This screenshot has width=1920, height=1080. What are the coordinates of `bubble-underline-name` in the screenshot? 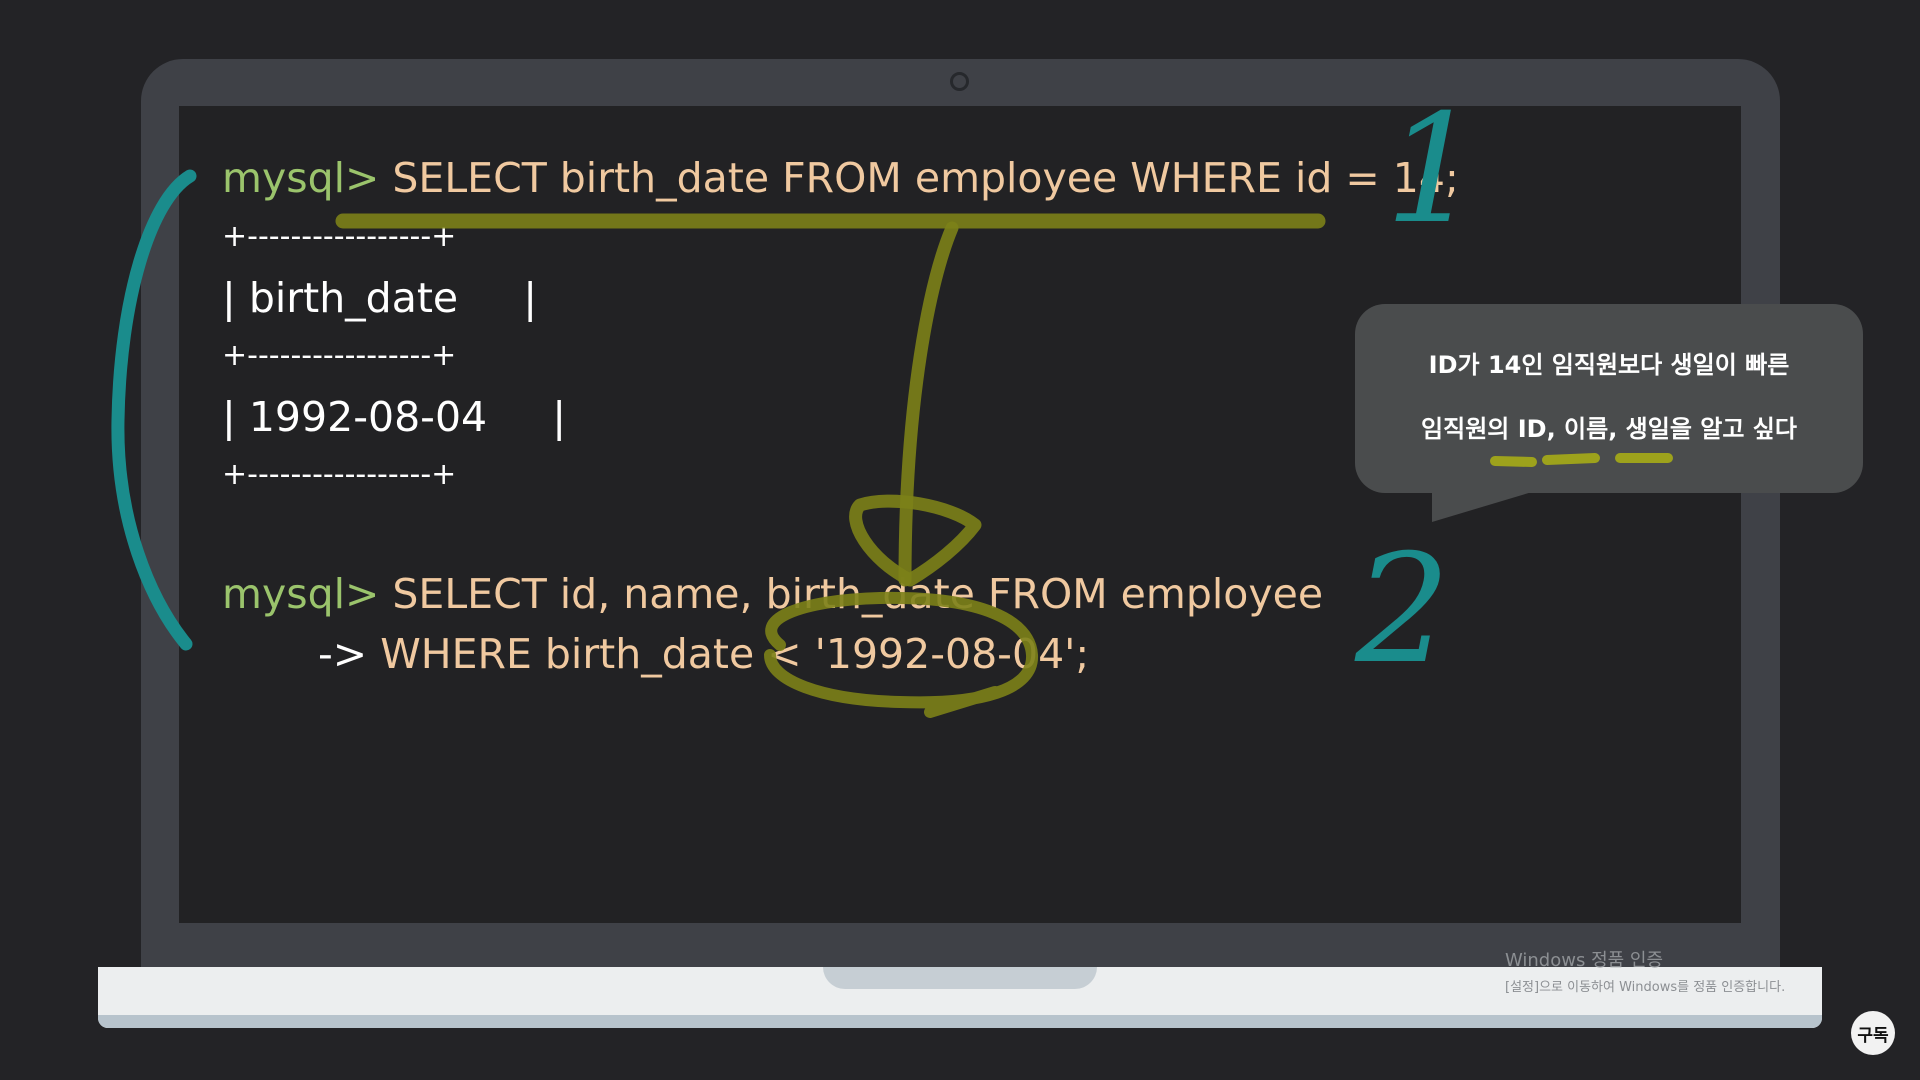 It's located at (1571, 459).